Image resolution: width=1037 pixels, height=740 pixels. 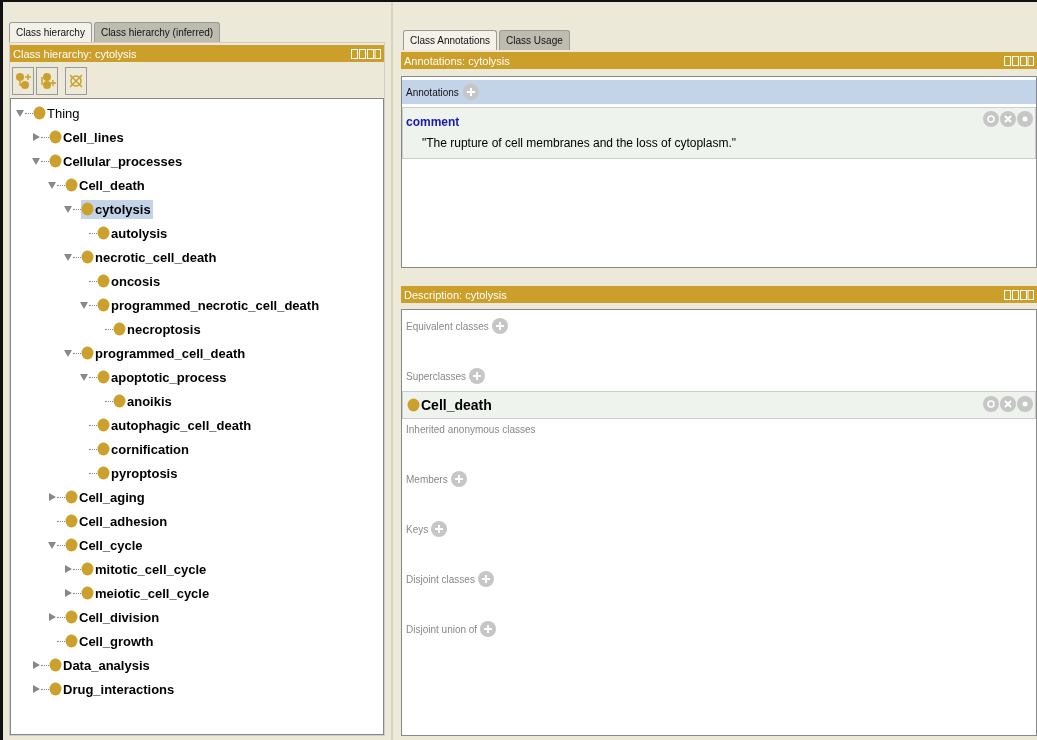 What do you see at coordinates (105, 545) in the screenshot?
I see `class-node: Cell_cycle` at bounding box center [105, 545].